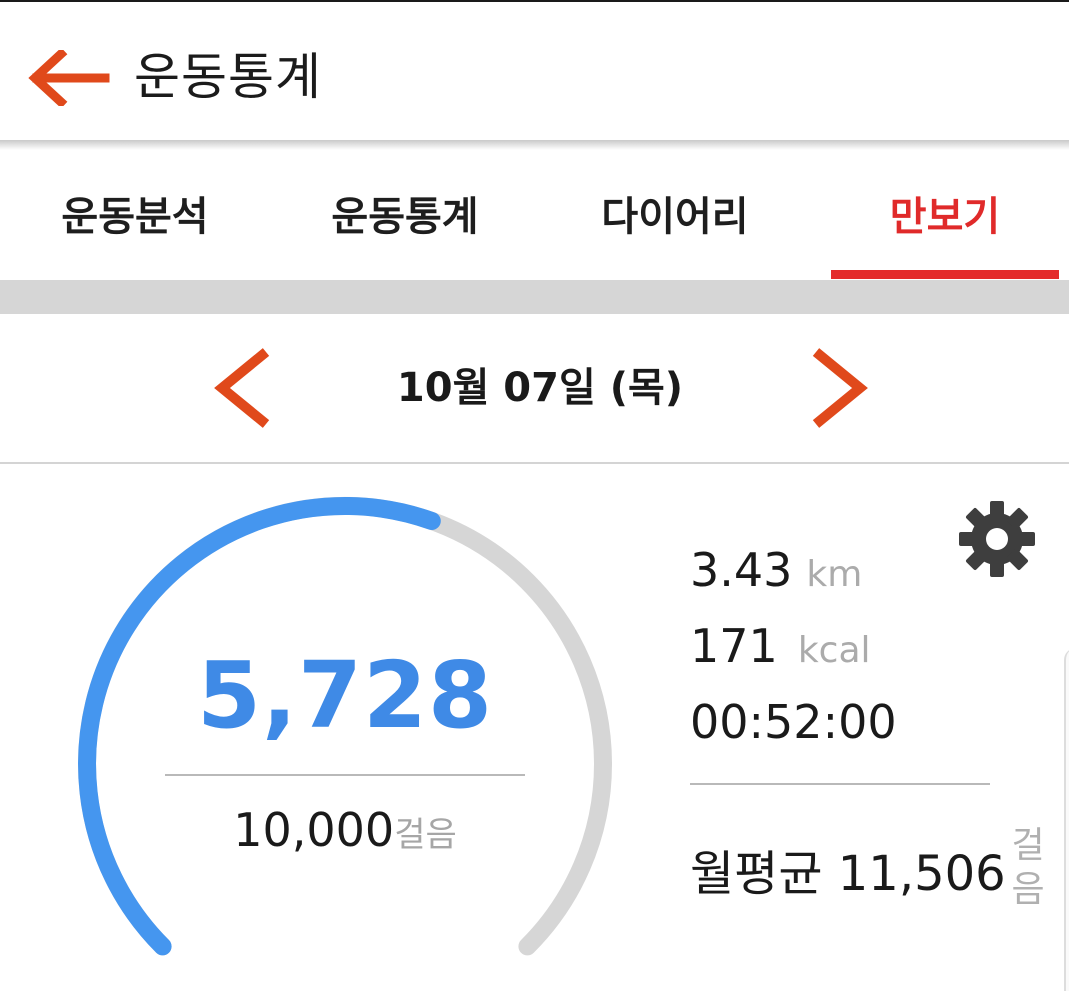 The height and width of the screenshot is (991, 1069). Describe the element at coordinates (425, 835) in the screenshot. I see `step-goal-unit: 걸음` at that location.